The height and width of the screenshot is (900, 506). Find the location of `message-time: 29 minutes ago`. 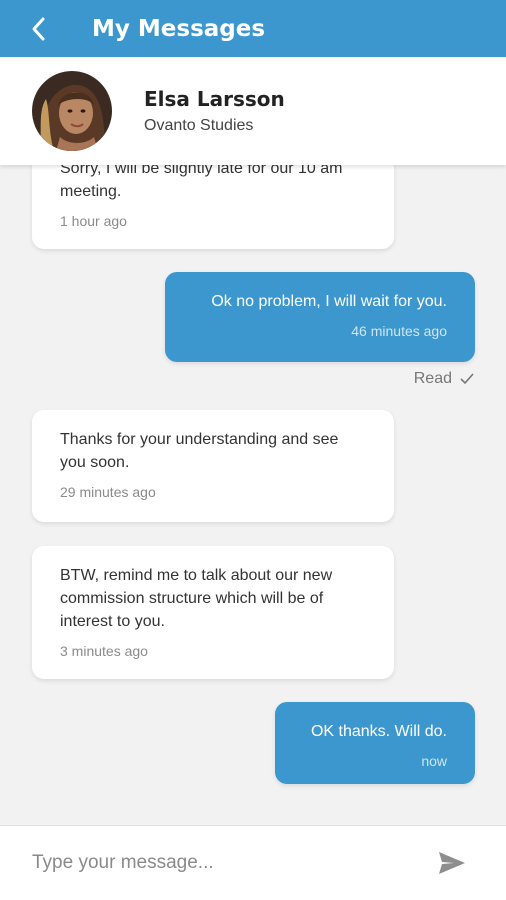

message-time: 29 minutes ago is located at coordinates (108, 492).